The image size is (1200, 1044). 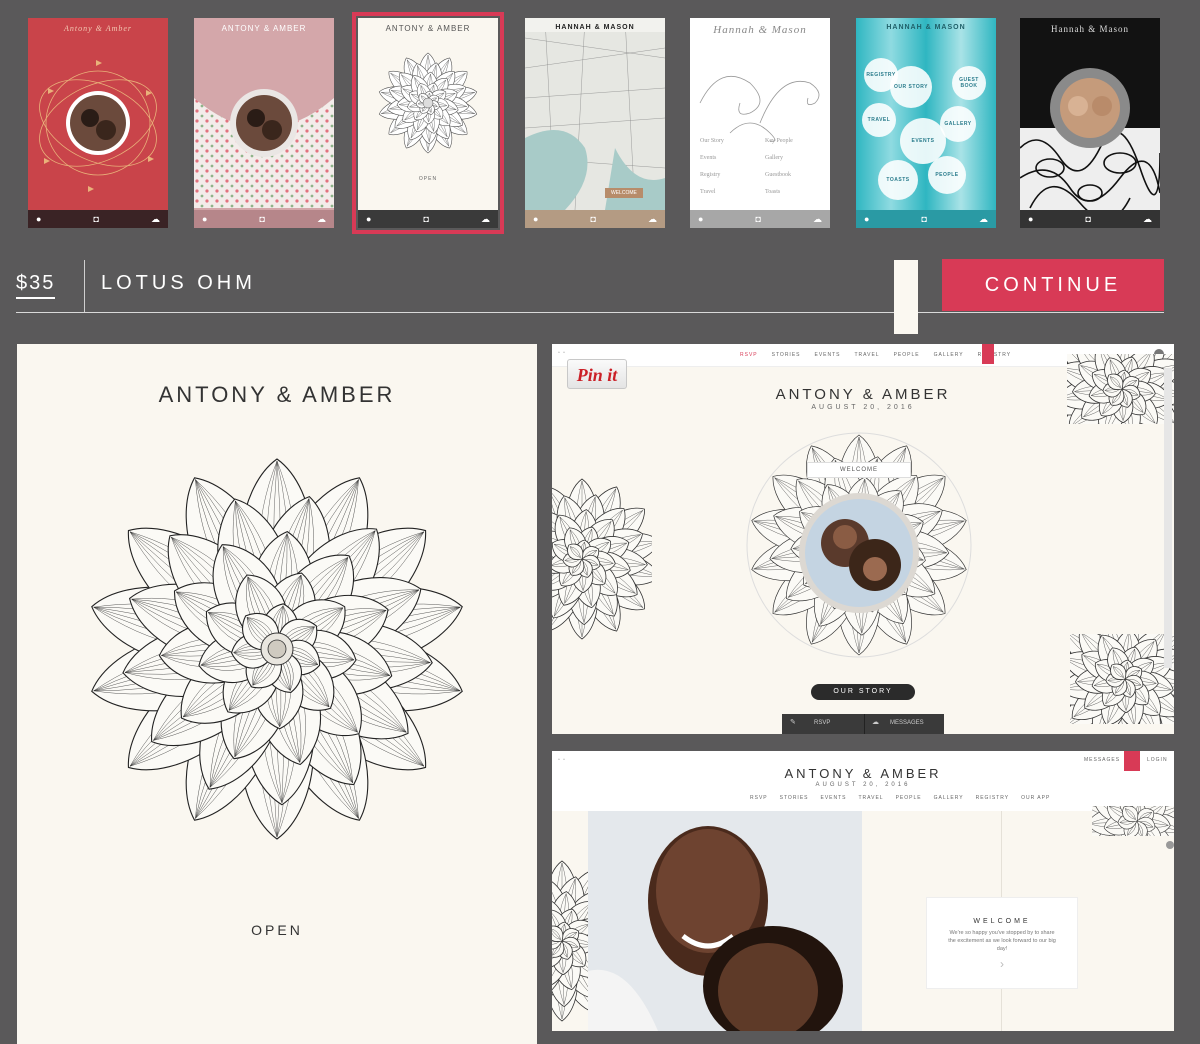 I want to click on bubble-travel: TRAVEL, so click(x=879, y=120).